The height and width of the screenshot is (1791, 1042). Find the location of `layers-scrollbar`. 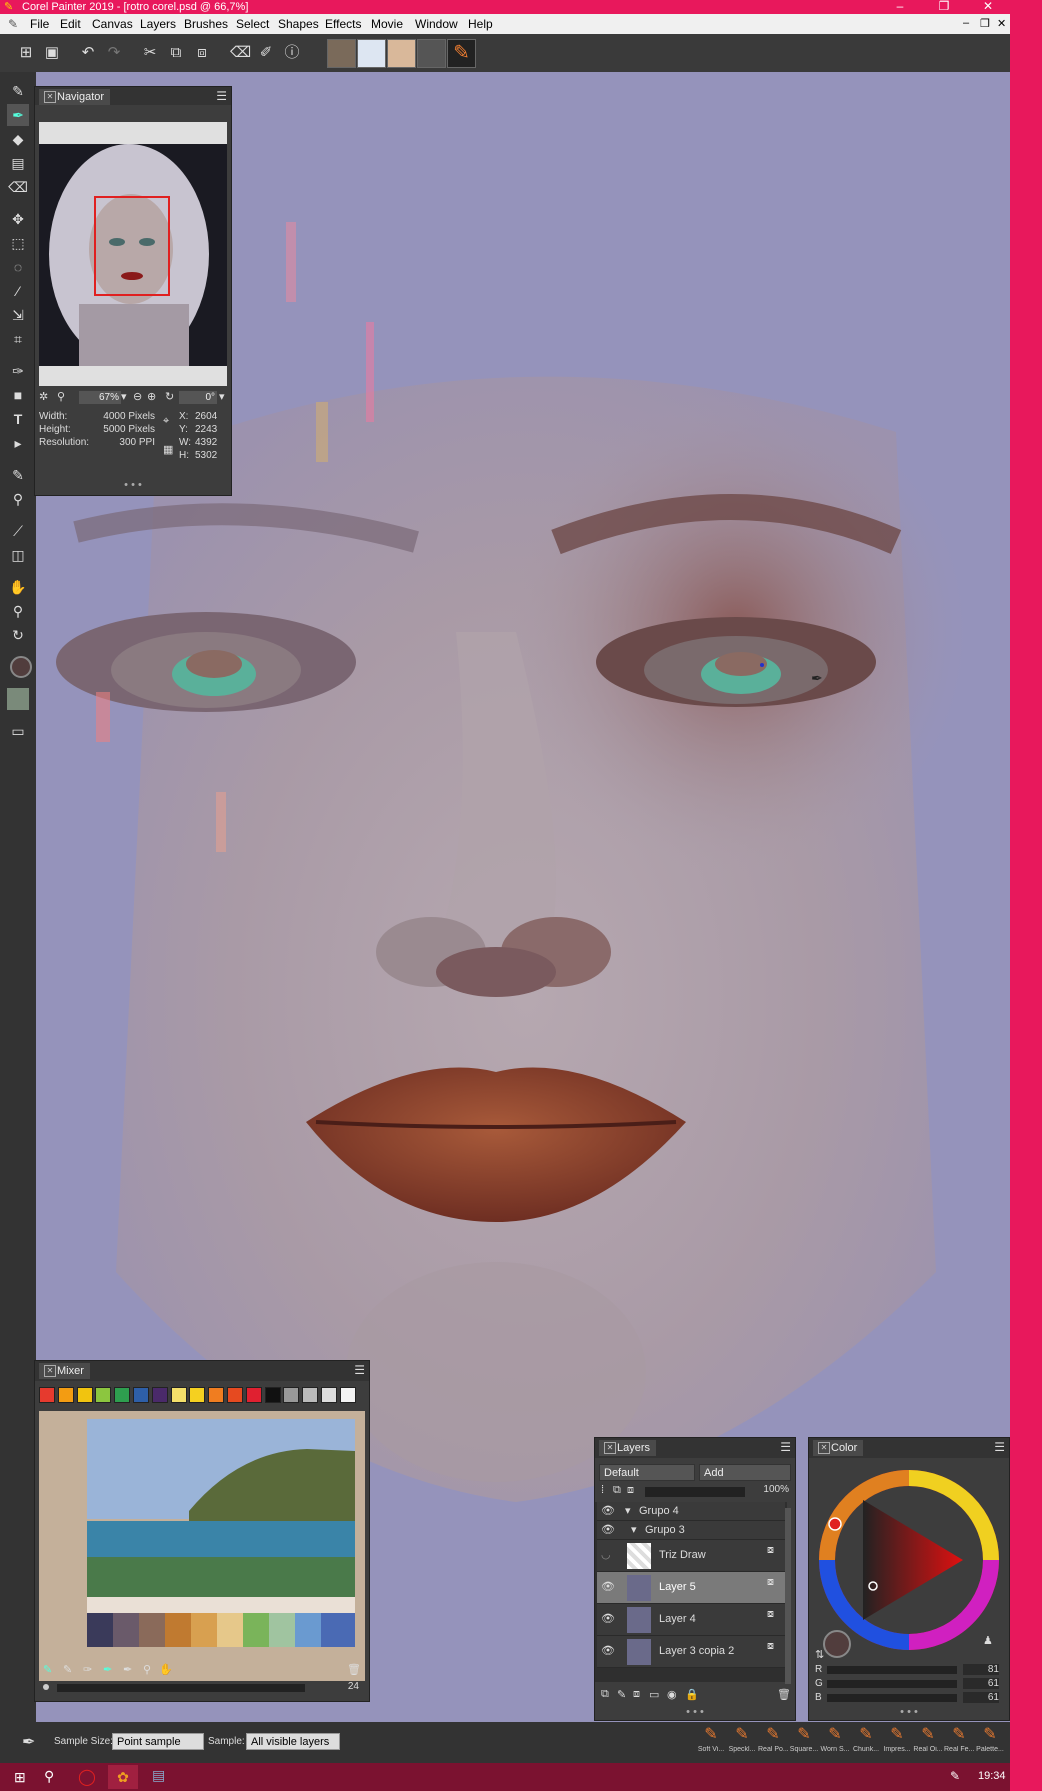

layers-scrollbar is located at coordinates (788, 1596).